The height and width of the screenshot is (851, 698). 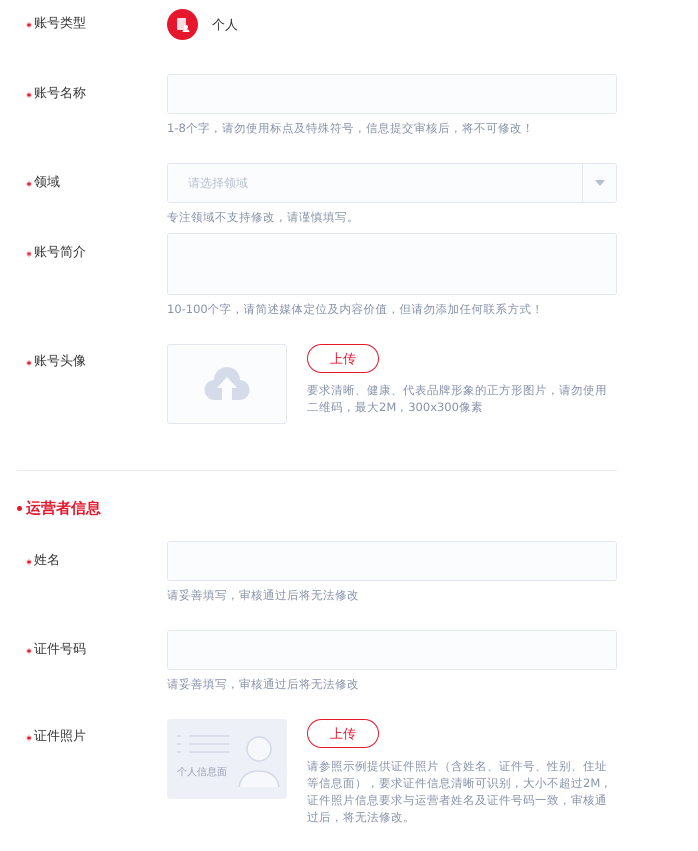 I want to click on hint-text: 请参照示例提供证件照片（含姓名、证件号、性别、住址等信息面），要求证件信息清晰可识别，大小不超过2M，证件照片信息要求与运营者姓名及证件号码一致，审核通过后，将无法修改。, so click(x=460, y=792).